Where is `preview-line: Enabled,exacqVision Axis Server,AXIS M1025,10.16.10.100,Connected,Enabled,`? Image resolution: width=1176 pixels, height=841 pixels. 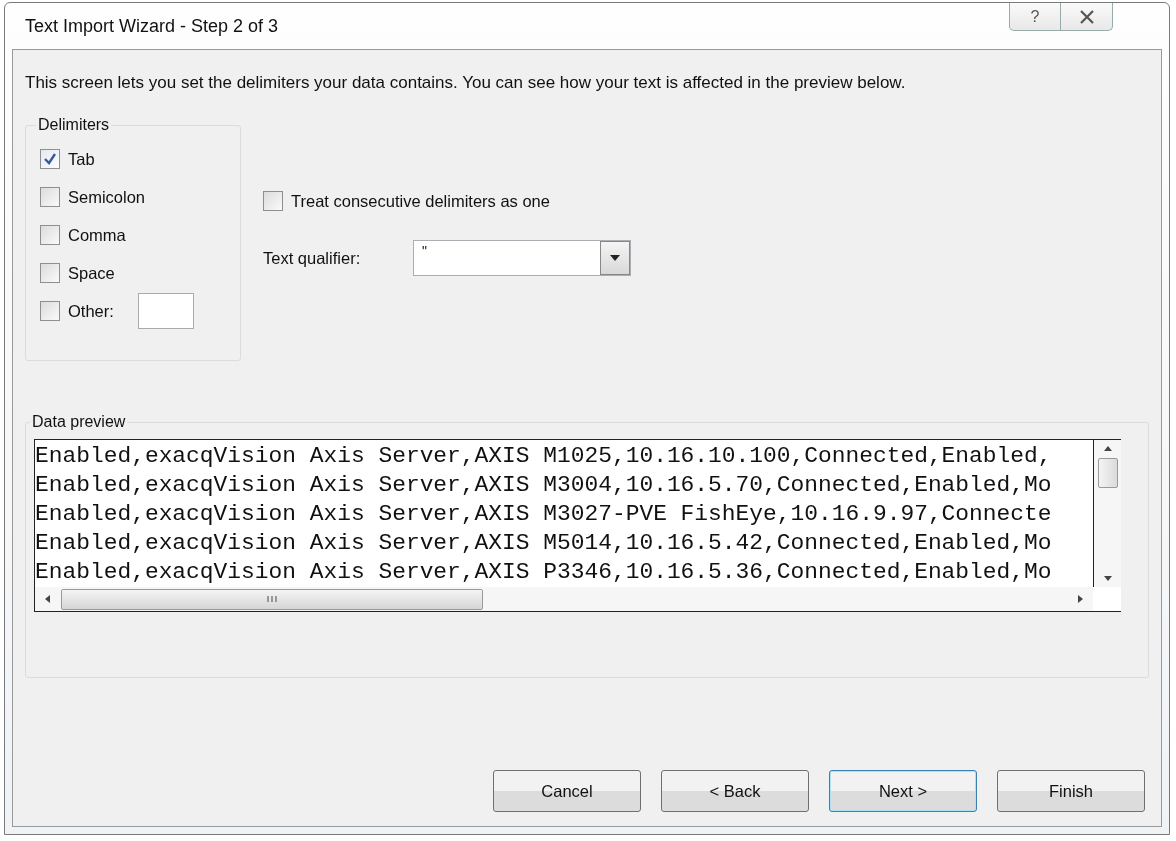 preview-line: Enabled,exacqVision Axis Server,AXIS M1025,10.16.10.100,Connected,Enabled, is located at coordinates (544, 456).